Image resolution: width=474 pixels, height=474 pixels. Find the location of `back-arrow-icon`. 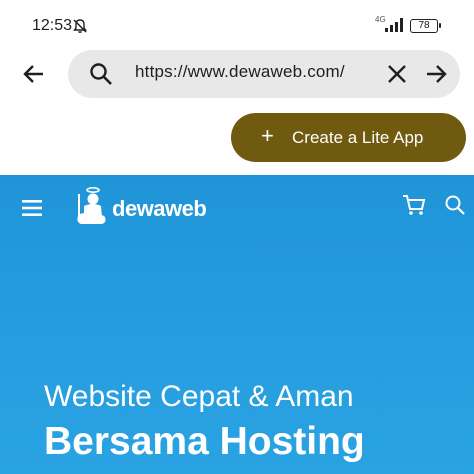

back-arrow-icon is located at coordinates (34, 74).